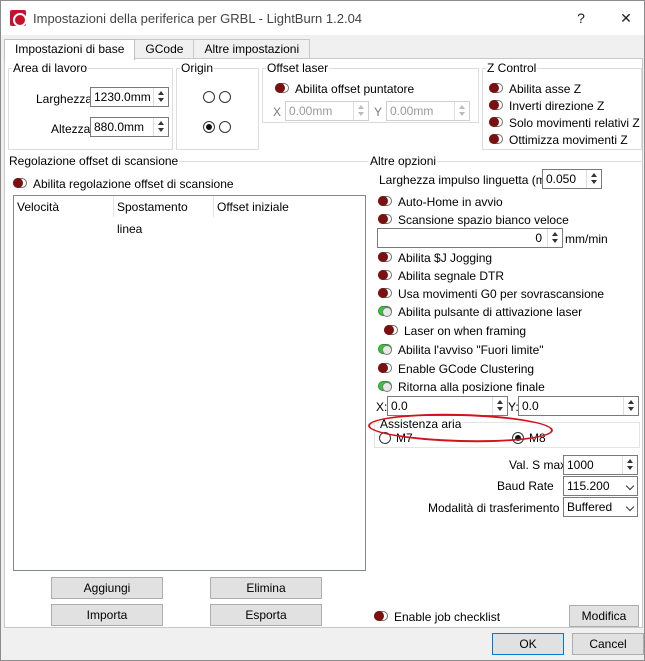 The width and height of the screenshot is (645, 661). I want to click on g0-overscan-toggle, so click(385, 293).